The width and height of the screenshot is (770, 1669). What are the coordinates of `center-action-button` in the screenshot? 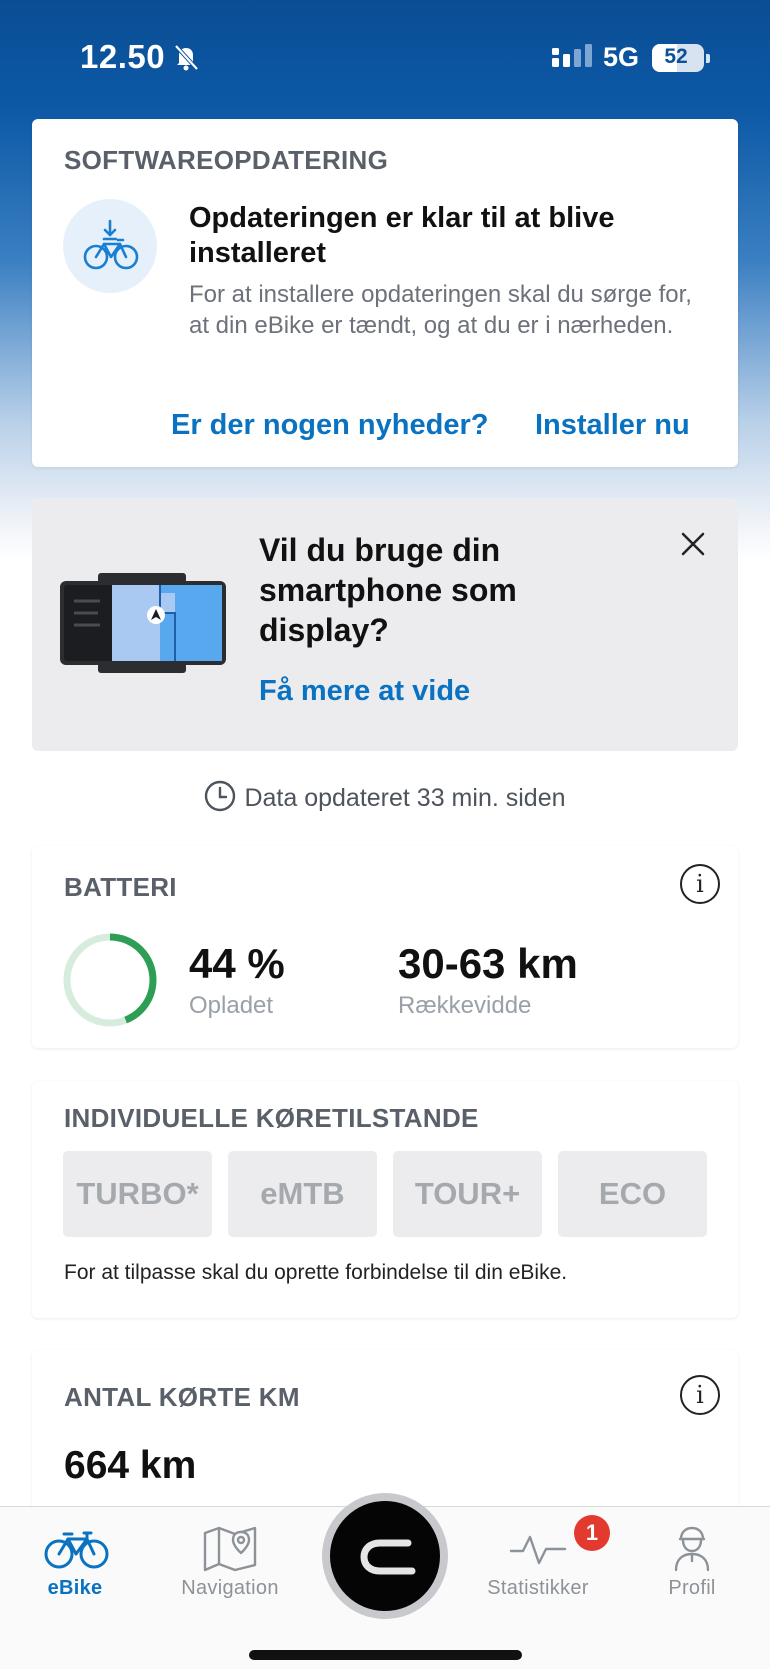 It's located at (385, 1556).